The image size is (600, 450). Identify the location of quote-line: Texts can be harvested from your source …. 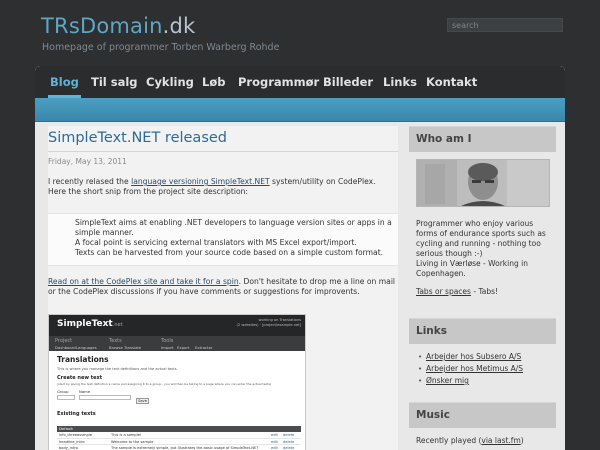
(229, 252).